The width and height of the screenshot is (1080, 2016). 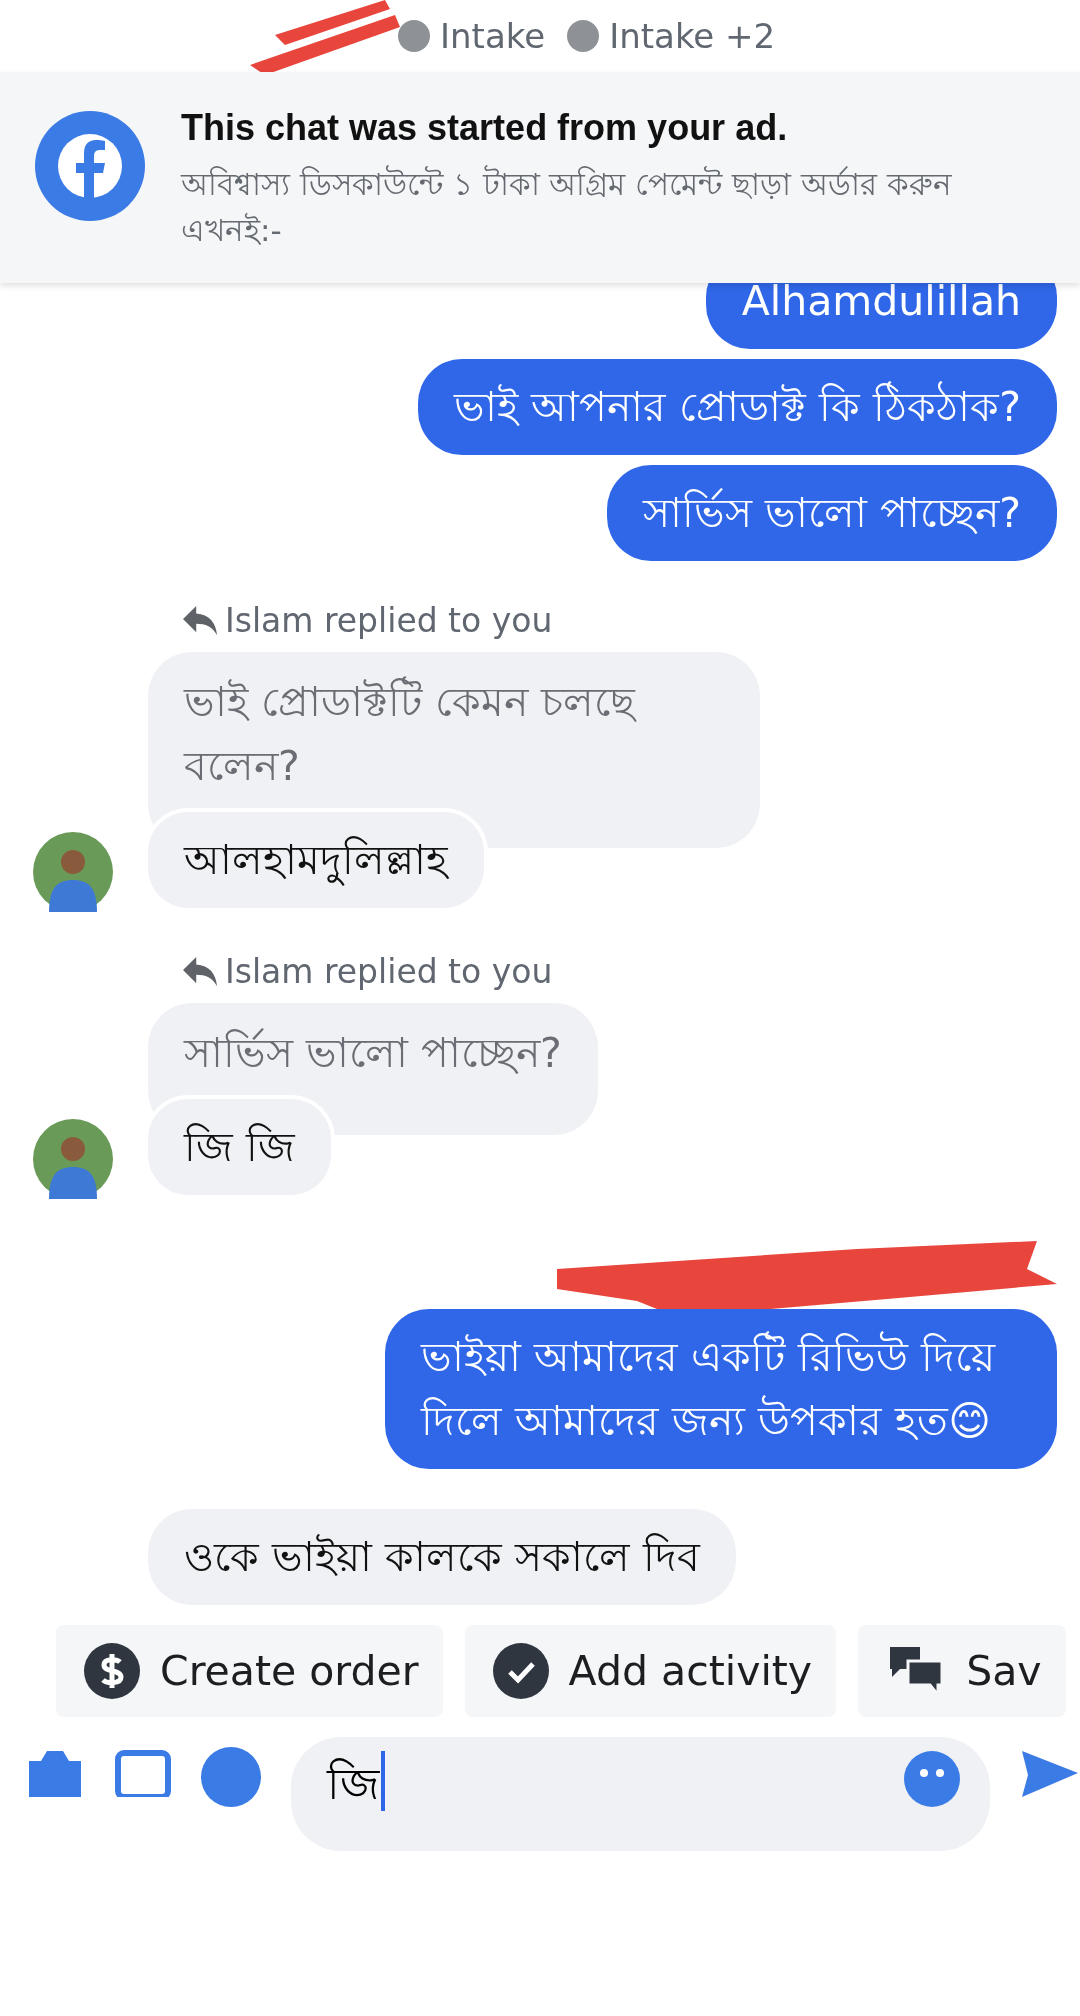 What do you see at coordinates (520, 1671) in the screenshot?
I see `check-icon` at bounding box center [520, 1671].